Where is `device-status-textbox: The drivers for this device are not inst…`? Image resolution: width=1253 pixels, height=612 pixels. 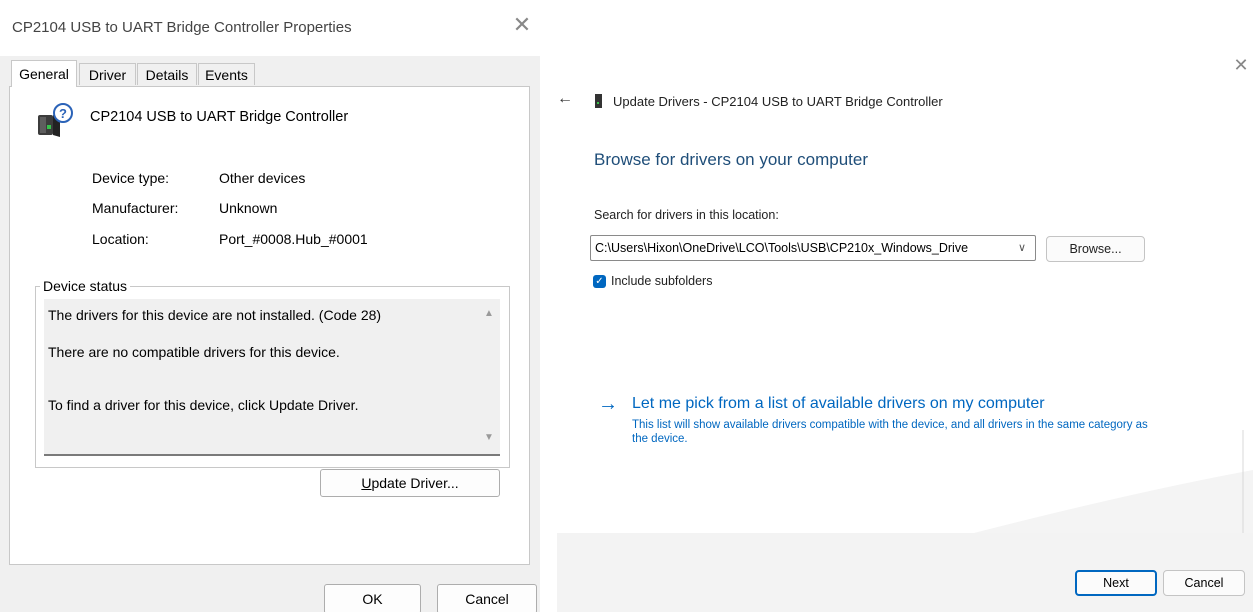
device-status-textbox: The drivers for this device are not inst… is located at coordinates (272, 377).